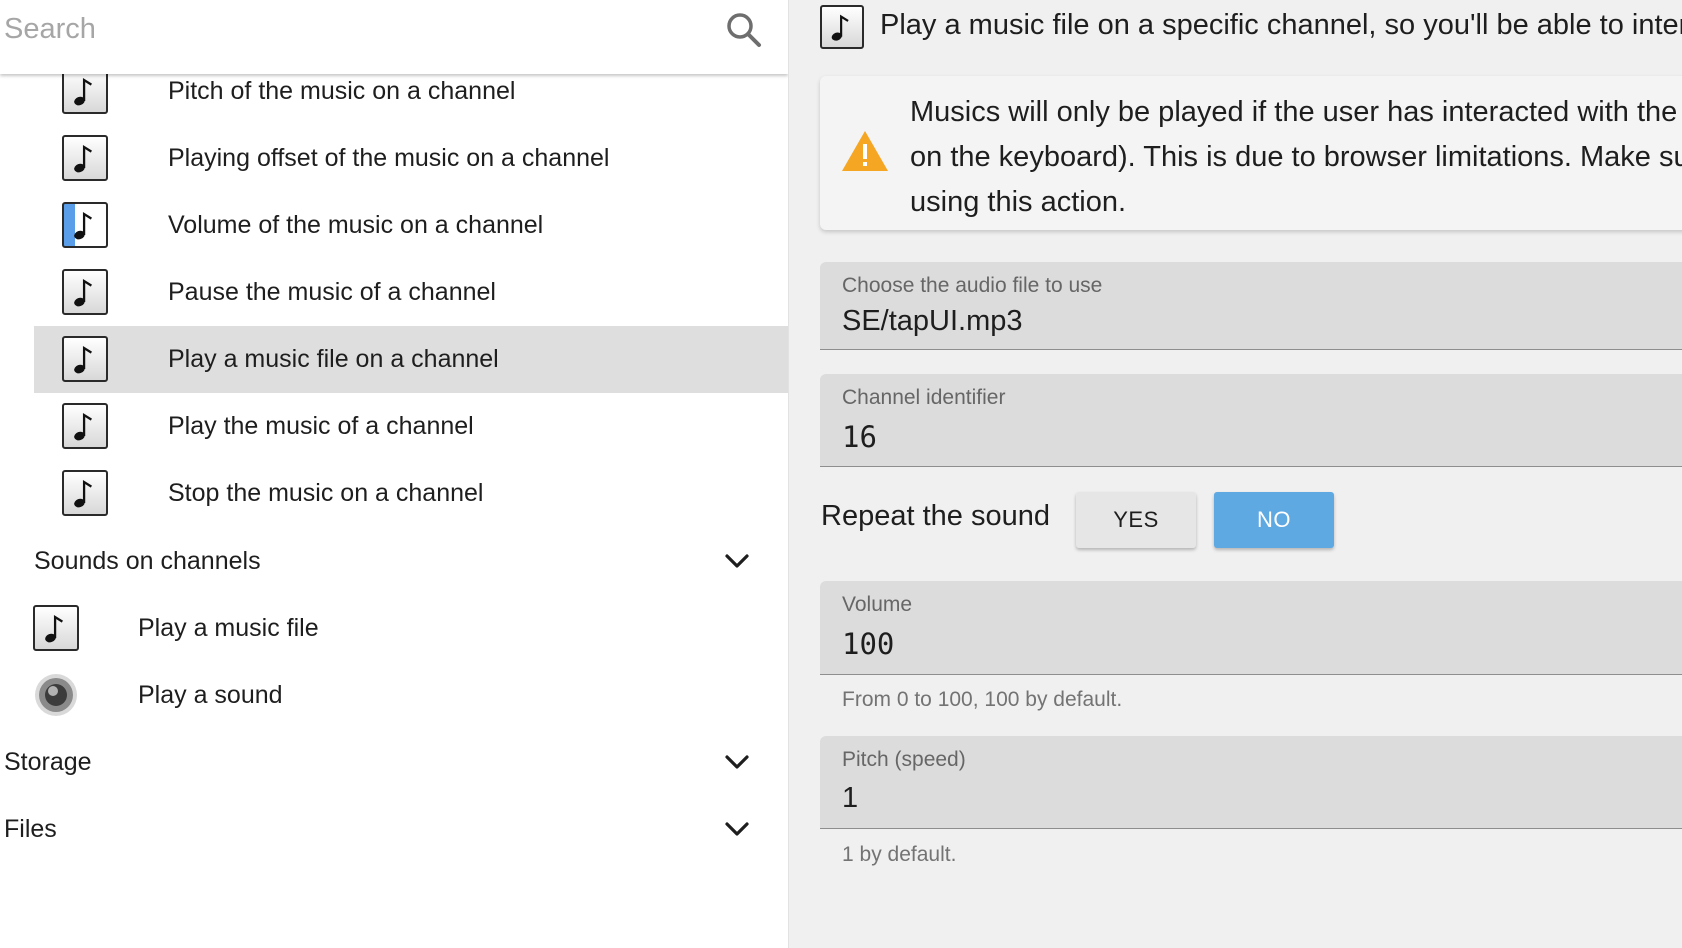 This screenshot has height=948, width=1682. What do you see at coordinates (972, 285) in the screenshot?
I see `field-label: Choose the audio file to use` at bounding box center [972, 285].